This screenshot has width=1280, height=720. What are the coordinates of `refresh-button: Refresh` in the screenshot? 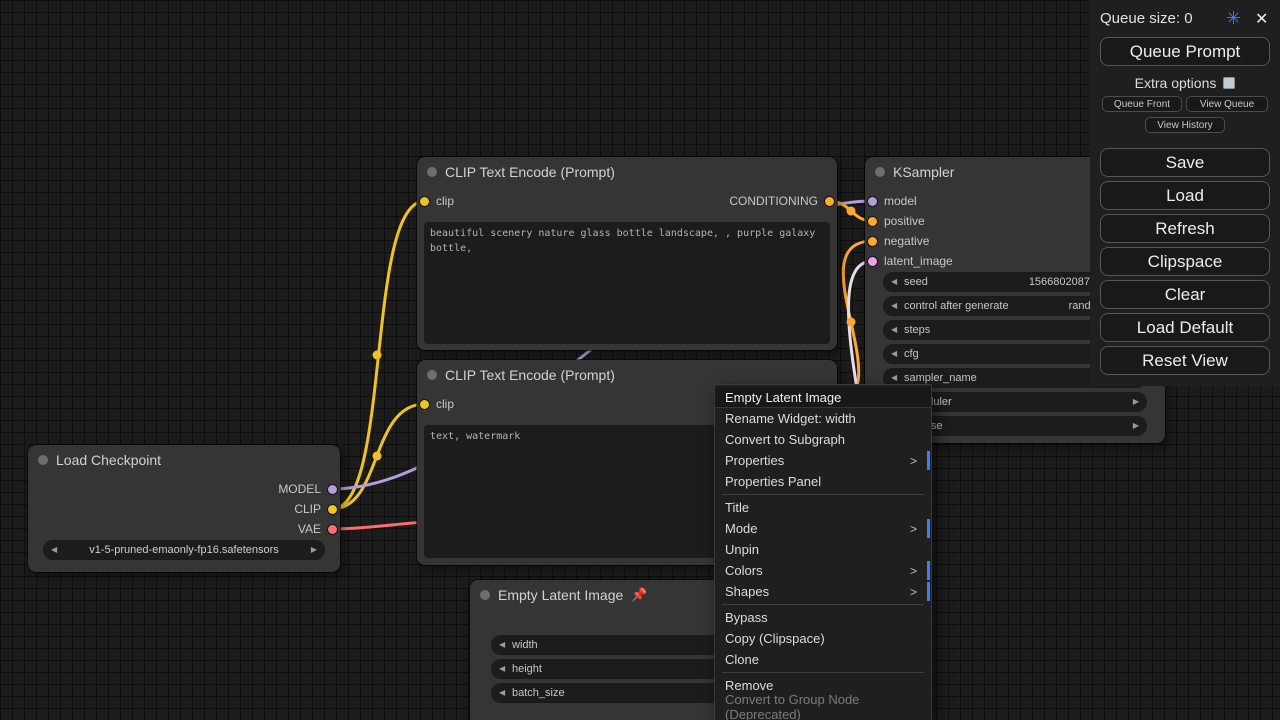 It's located at (1185, 228).